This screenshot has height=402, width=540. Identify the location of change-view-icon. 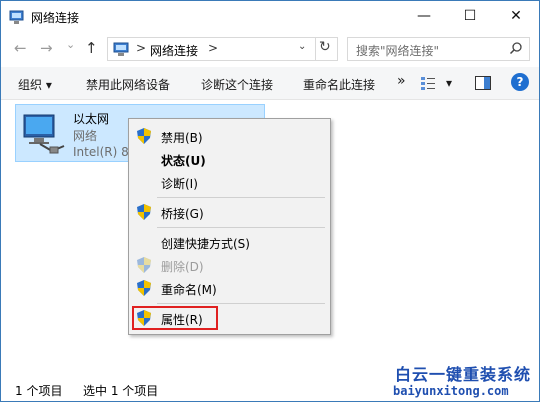
(428, 83).